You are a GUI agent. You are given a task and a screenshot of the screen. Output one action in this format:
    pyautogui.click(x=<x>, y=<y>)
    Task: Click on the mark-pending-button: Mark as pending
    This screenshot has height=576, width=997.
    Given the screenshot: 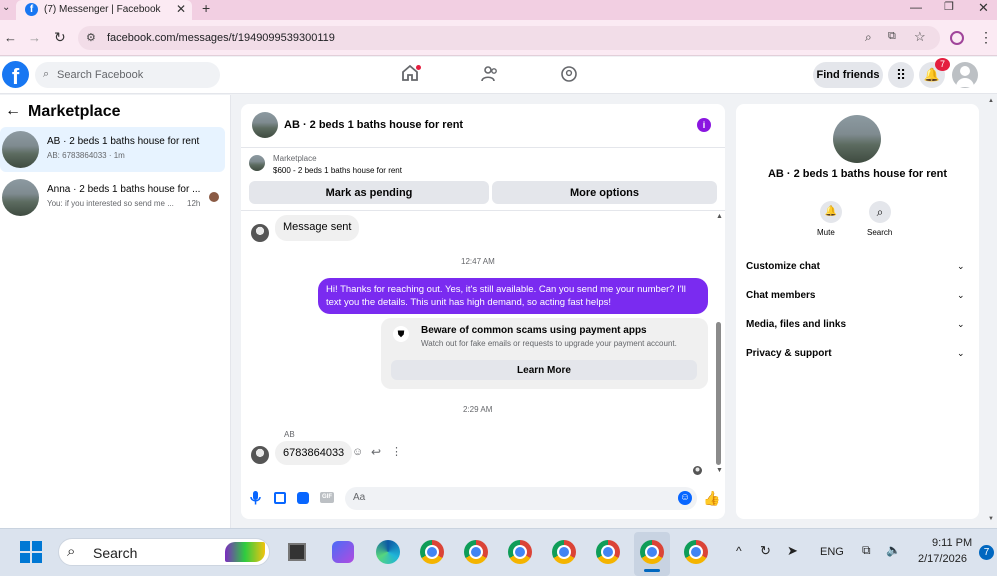 What is the action you would take?
    pyautogui.click(x=369, y=192)
    